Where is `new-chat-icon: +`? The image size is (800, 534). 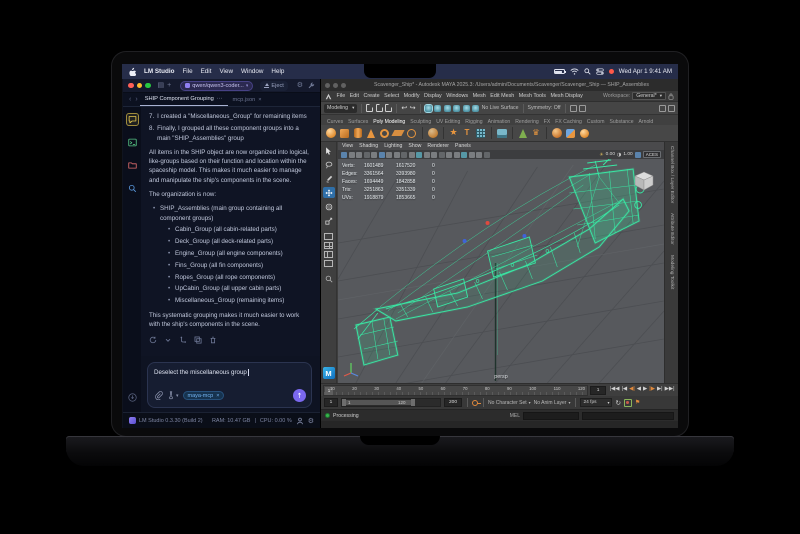
new-chat-icon: + is located at coordinates (169, 85).